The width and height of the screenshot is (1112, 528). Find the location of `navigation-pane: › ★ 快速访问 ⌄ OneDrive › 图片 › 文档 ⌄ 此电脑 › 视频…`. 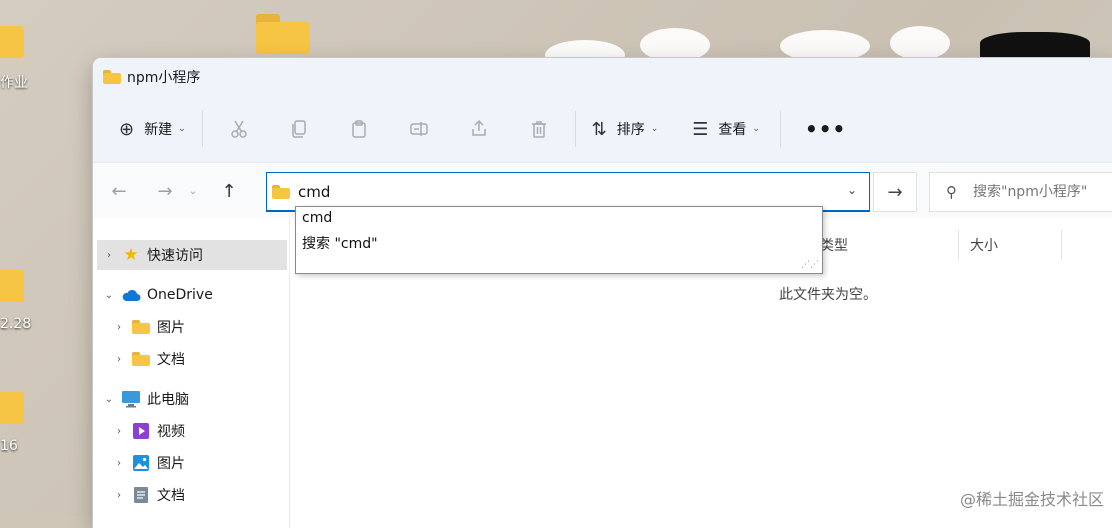

navigation-pane: › ★ 快速访问 ⌄ OneDrive › 图片 › 文档 ⌄ 此电脑 › 视频… is located at coordinates (191, 373).